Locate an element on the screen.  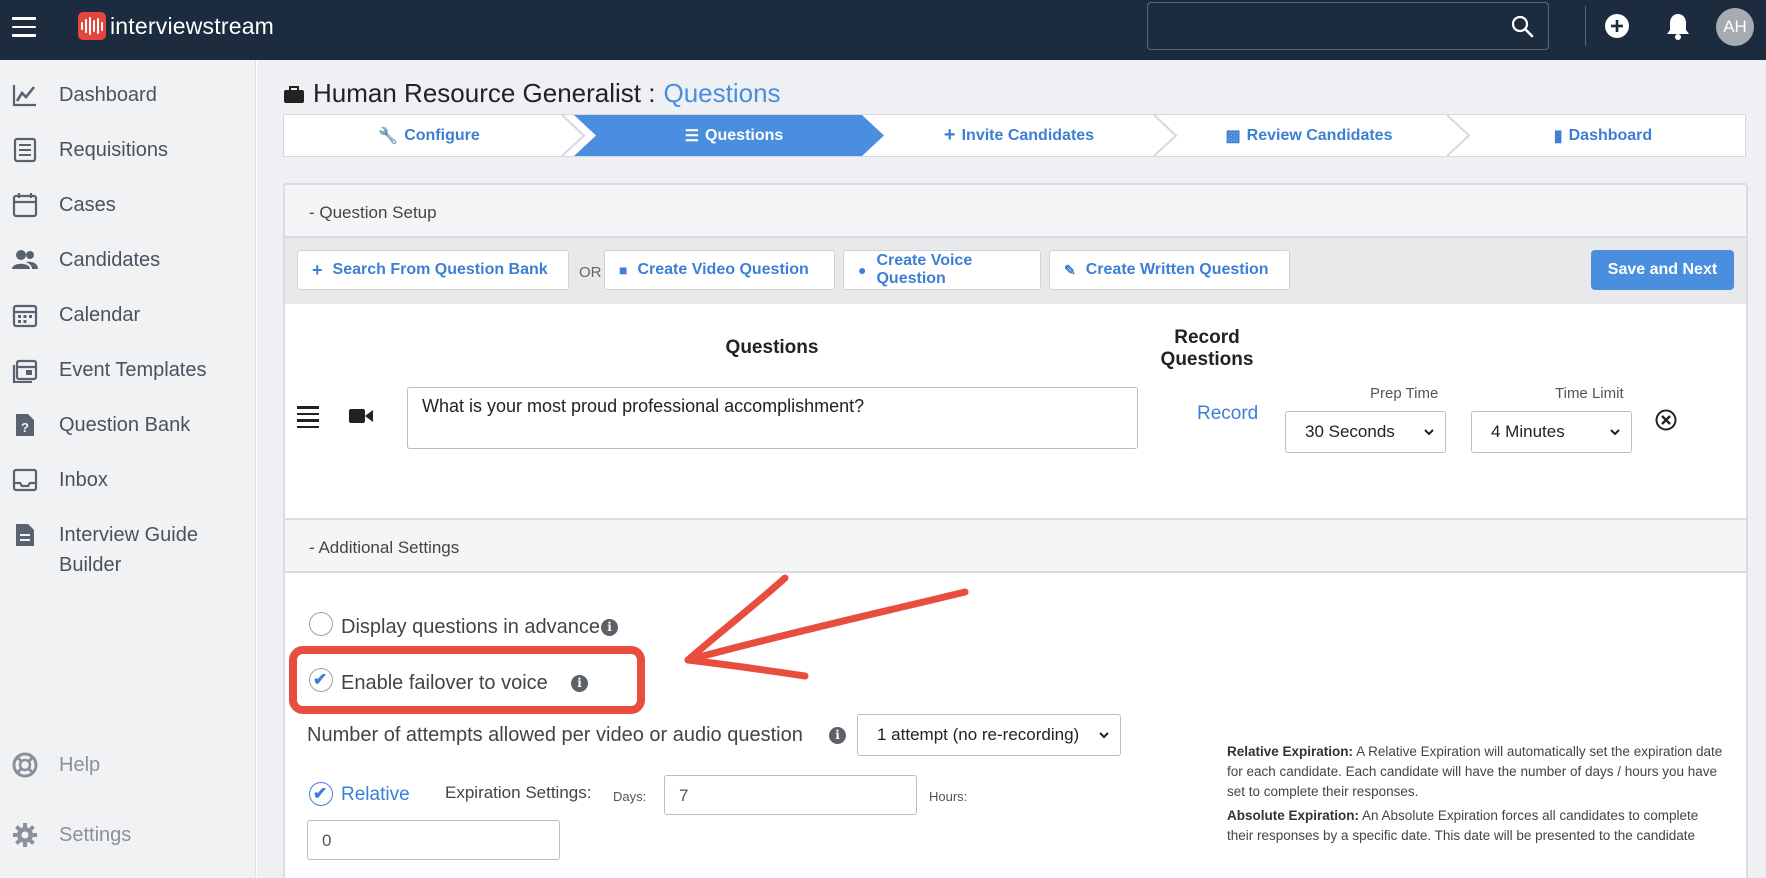
sidebar-label: Requisitions is located at coordinates (113, 150).